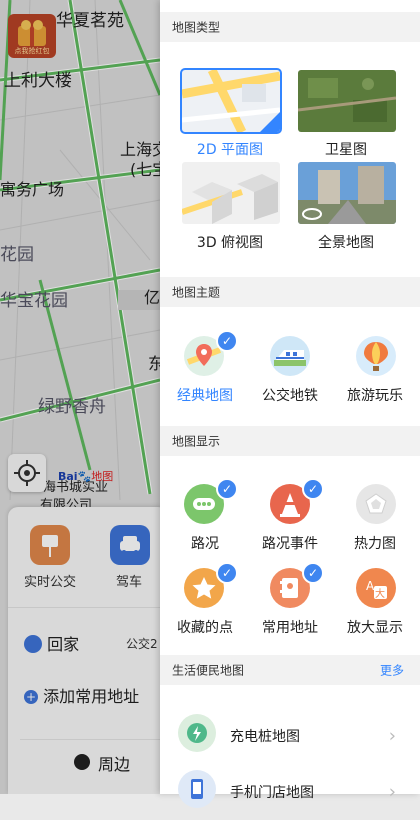 The image size is (420, 820). I want to click on heatmap-pentagon-icon, so click(376, 503).